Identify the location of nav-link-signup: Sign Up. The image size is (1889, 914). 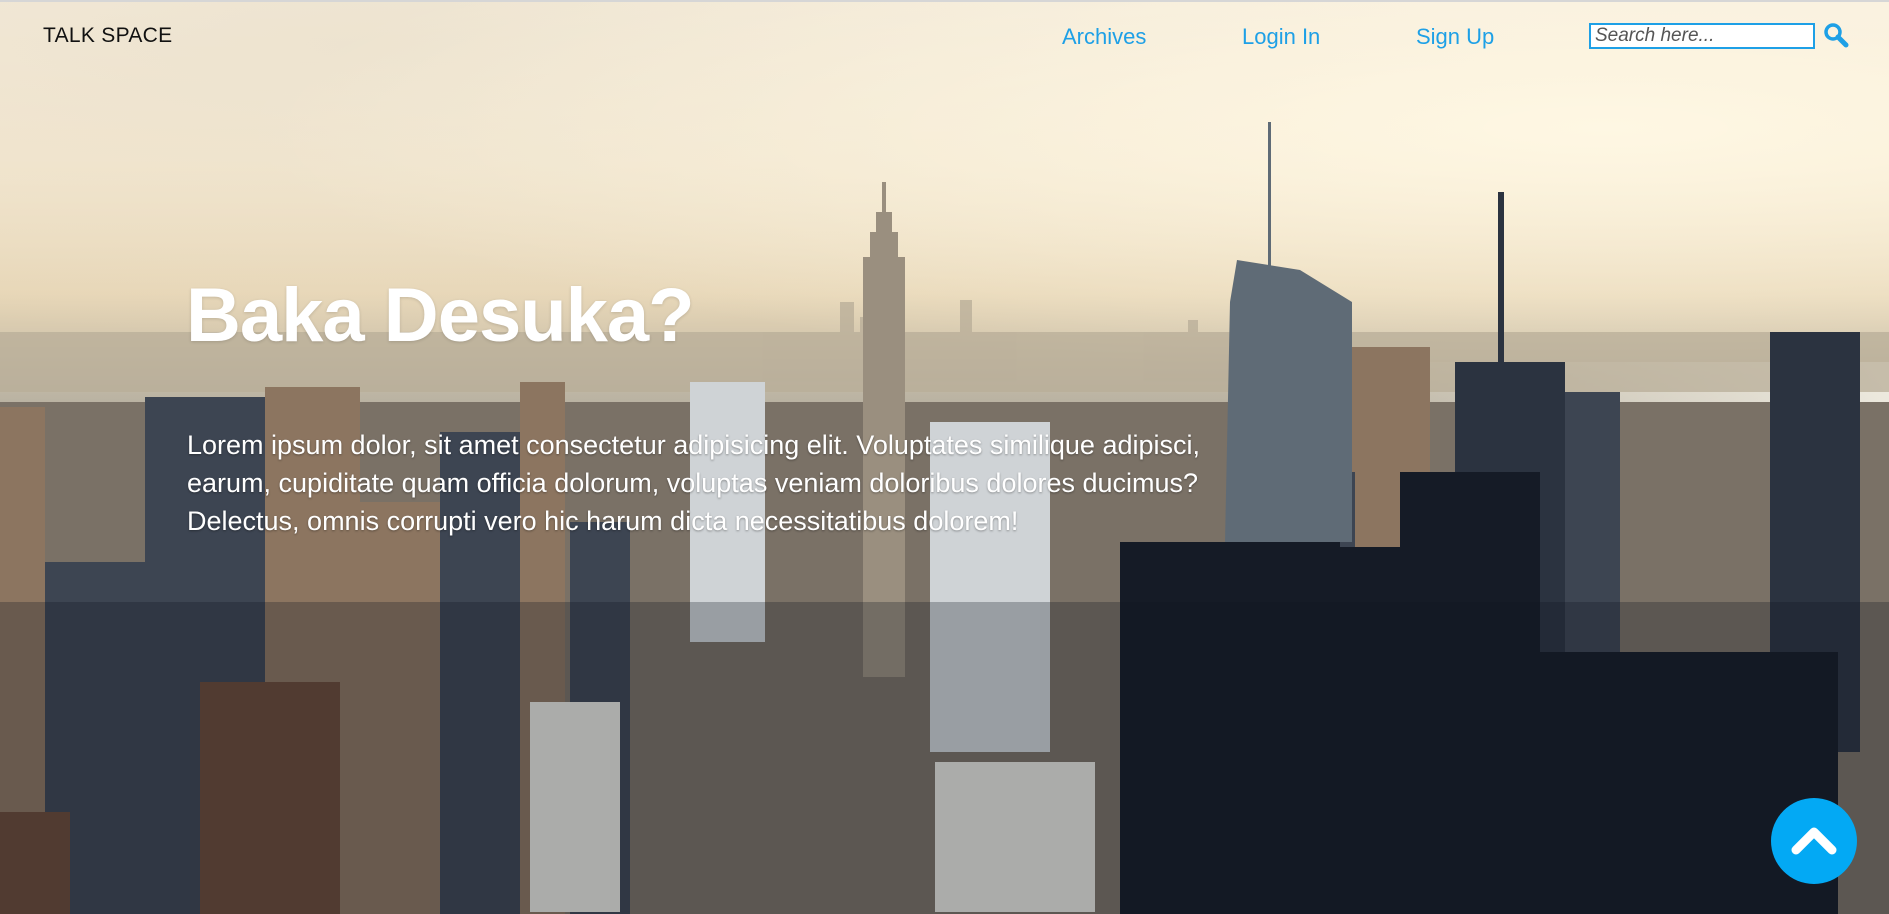
(1455, 37).